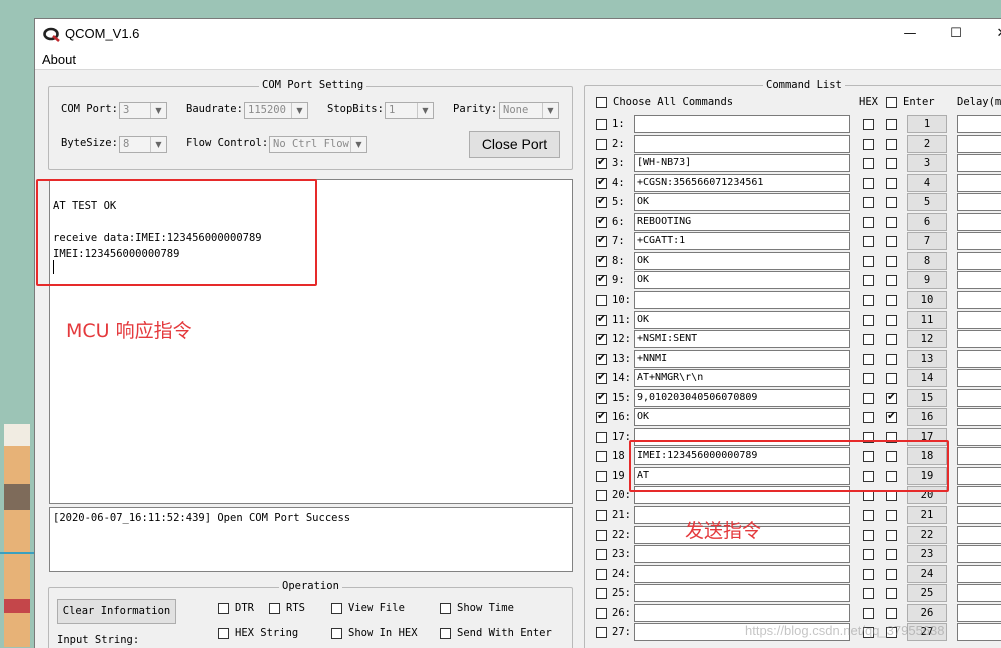 The width and height of the screenshot is (1001, 648). I want to click on close-port-button: Close Port, so click(514, 144).